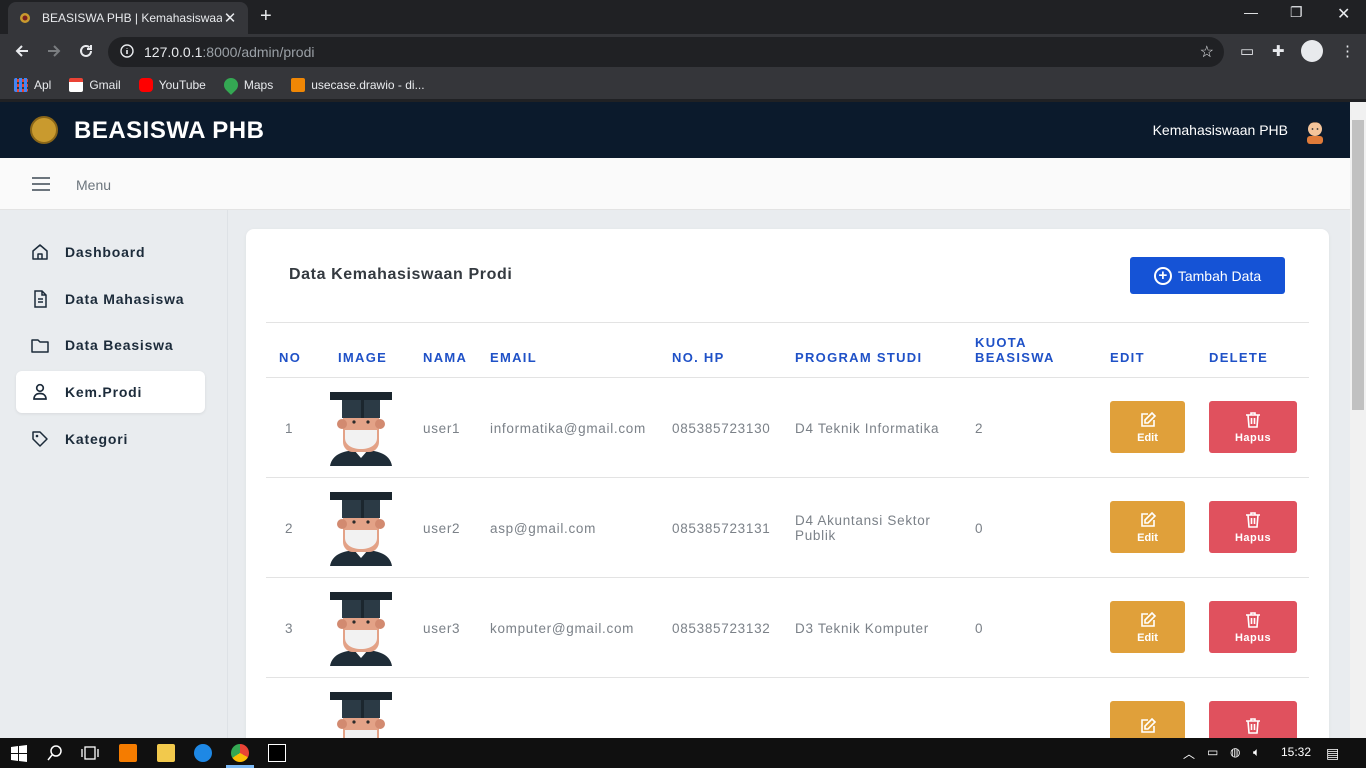 The width and height of the screenshot is (1366, 768). I want to click on bookmark-youtube: YouTube, so click(172, 84).